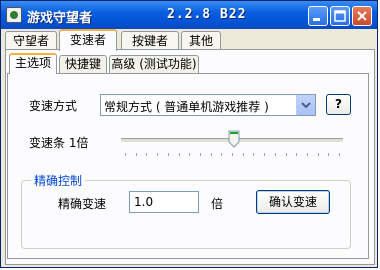 This screenshot has width=380, height=270. I want to click on speed-slider-thumb, so click(234, 139).